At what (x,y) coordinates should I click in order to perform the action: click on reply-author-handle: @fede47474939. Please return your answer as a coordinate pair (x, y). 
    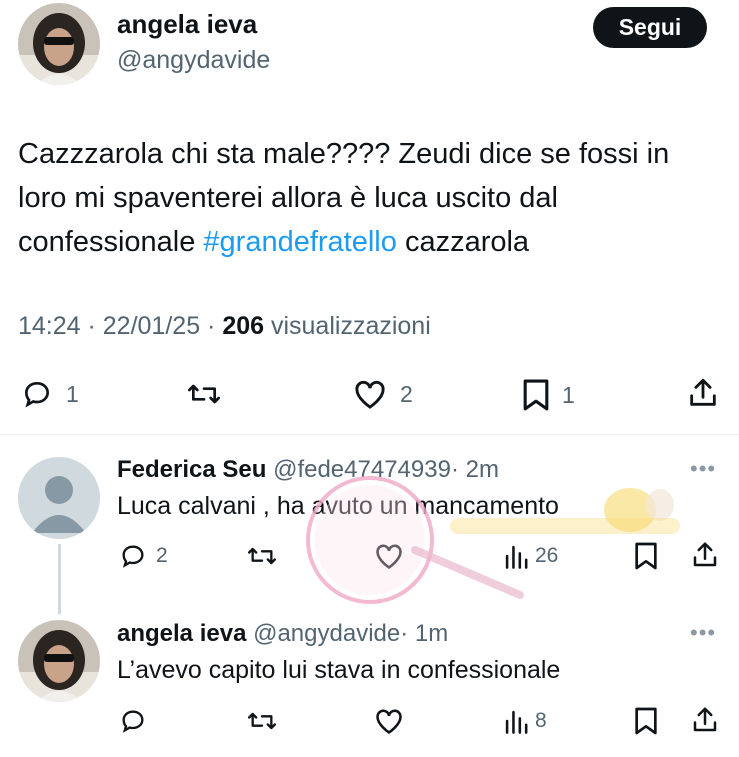
    Looking at the image, I should click on (362, 469).